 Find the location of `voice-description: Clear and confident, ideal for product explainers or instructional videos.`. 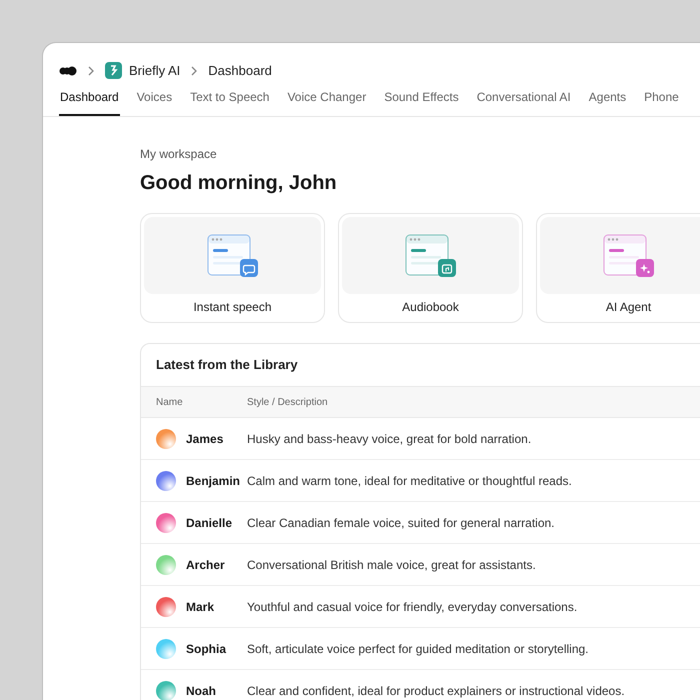

voice-description: Clear and confident, ideal for product explainers or instructional videos. is located at coordinates (436, 691).